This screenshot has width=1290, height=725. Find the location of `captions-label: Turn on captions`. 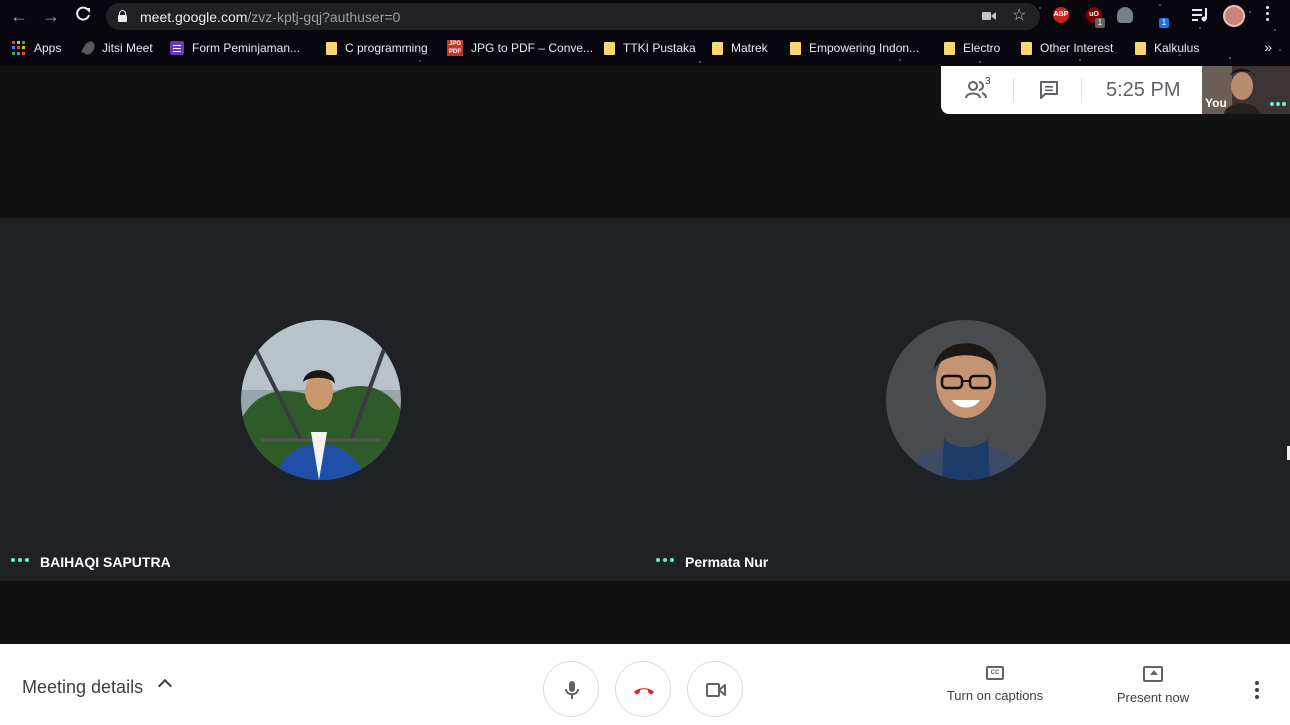

captions-label: Turn on captions is located at coordinates (995, 695).